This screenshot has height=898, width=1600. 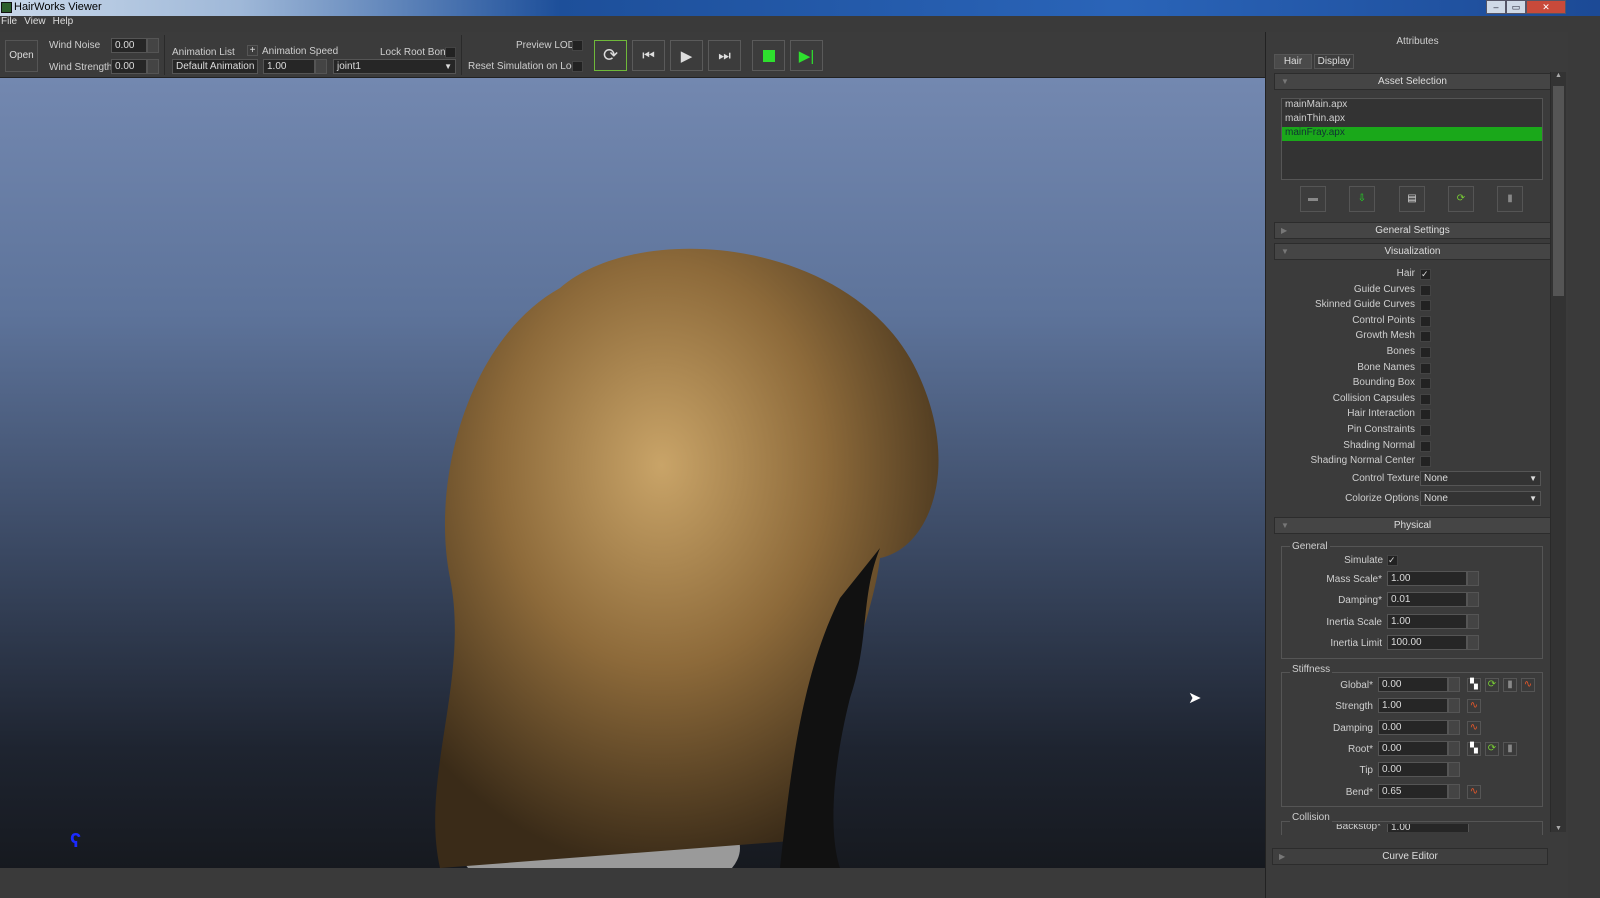 What do you see at coordinates (1313, 199) in the screenshot?
I see `open-folder-button: ▬` at bounding box center [1313, 199].